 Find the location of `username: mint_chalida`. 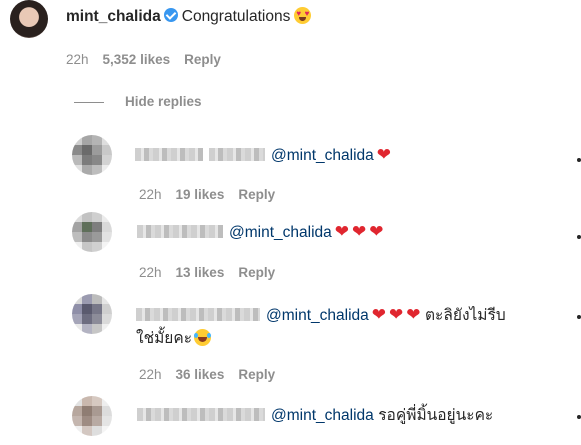

username: mint_chalida is located at coordinates (113, 16).